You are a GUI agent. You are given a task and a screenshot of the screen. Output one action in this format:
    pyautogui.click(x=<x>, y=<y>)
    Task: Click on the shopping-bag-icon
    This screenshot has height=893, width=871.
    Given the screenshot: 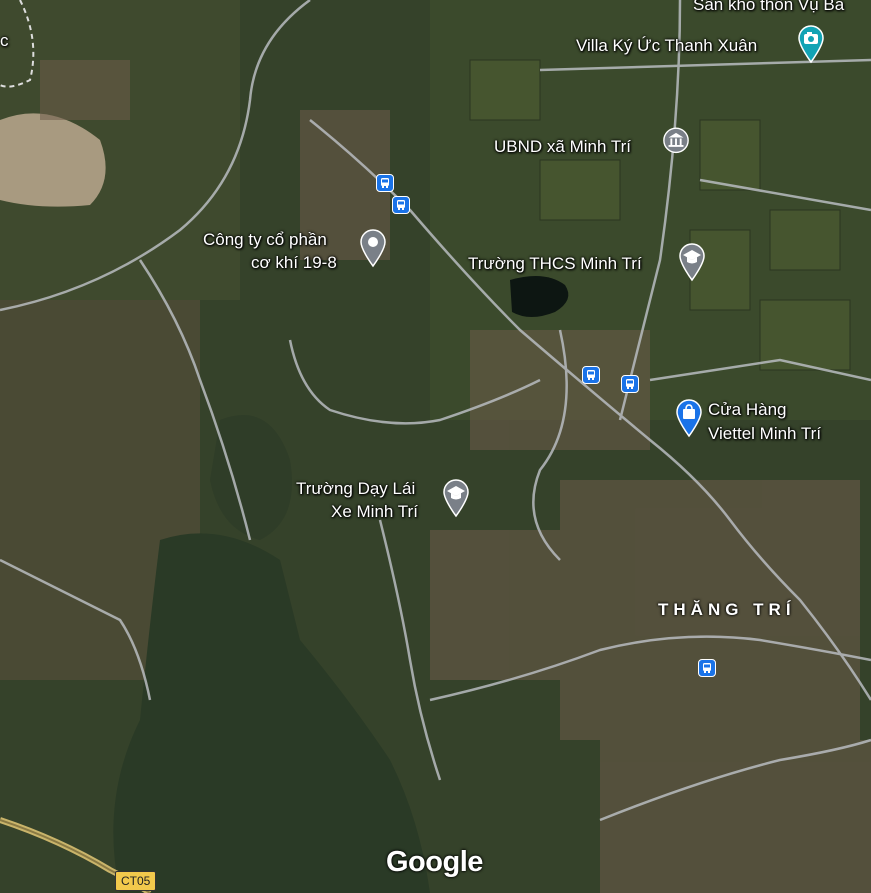 What is the action you would take?
    pyautogui.click(x=689, y=418)
    